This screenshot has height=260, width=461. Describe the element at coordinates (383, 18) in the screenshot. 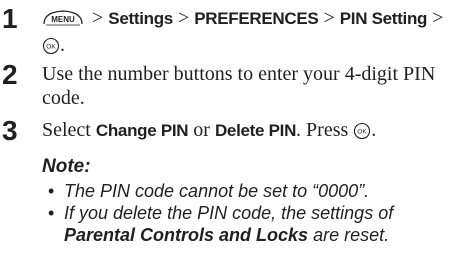

I see `menu-path-pin-setting: PIN Setting` at that location.